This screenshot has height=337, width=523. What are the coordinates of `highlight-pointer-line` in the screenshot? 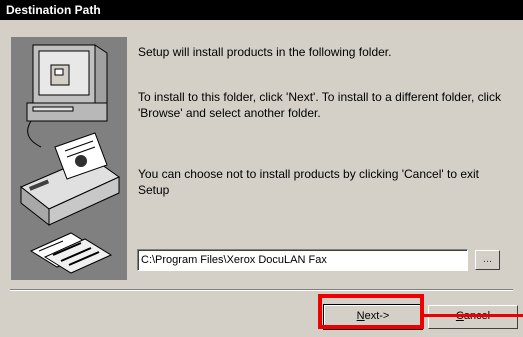 It's located at (473, 315).